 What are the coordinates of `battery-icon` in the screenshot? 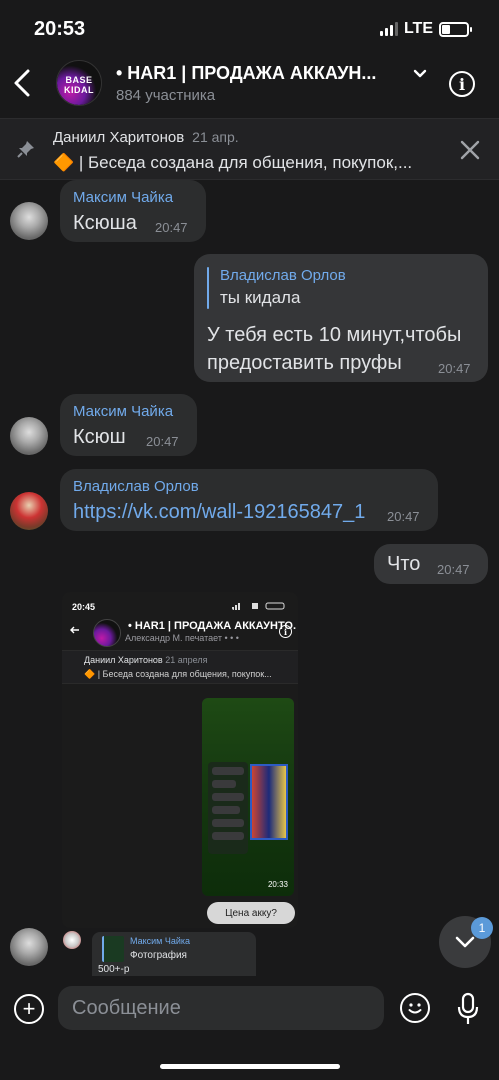 It's located at (455, 29).